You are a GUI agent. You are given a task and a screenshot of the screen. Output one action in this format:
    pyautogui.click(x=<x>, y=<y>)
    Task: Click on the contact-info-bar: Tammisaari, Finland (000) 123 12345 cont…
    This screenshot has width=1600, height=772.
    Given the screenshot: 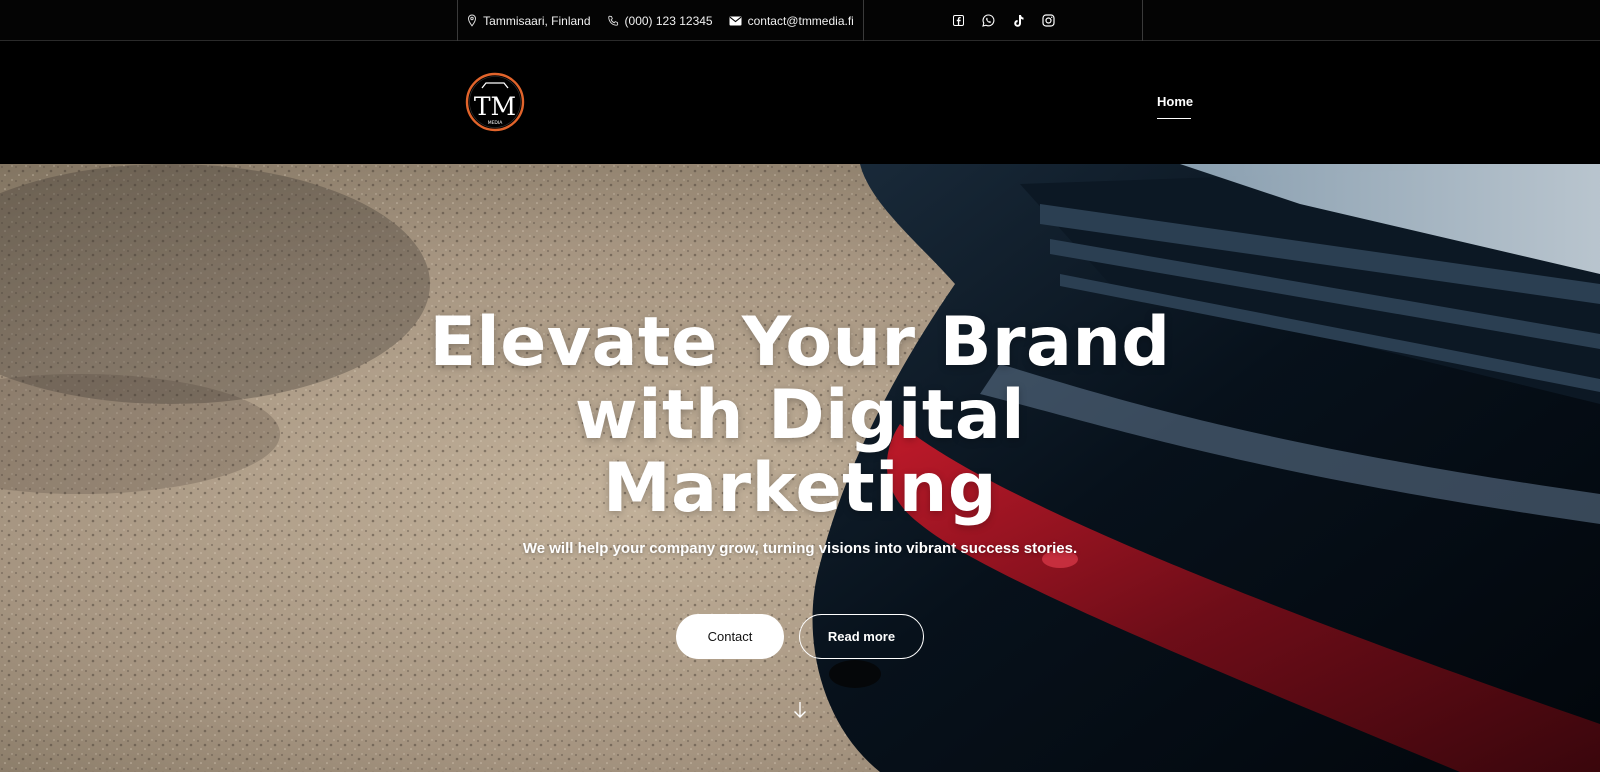 What is the action you would take?
    pyautogui.click(x=660, y=20)
    